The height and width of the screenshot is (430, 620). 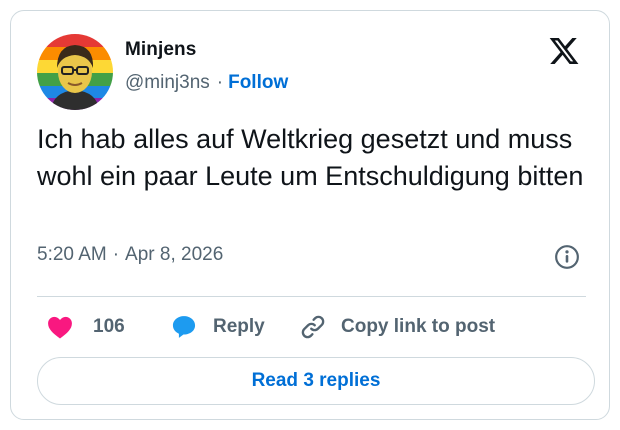 I want to click on read-replies-button: Read 3 replies, so click(x=316, y=381).